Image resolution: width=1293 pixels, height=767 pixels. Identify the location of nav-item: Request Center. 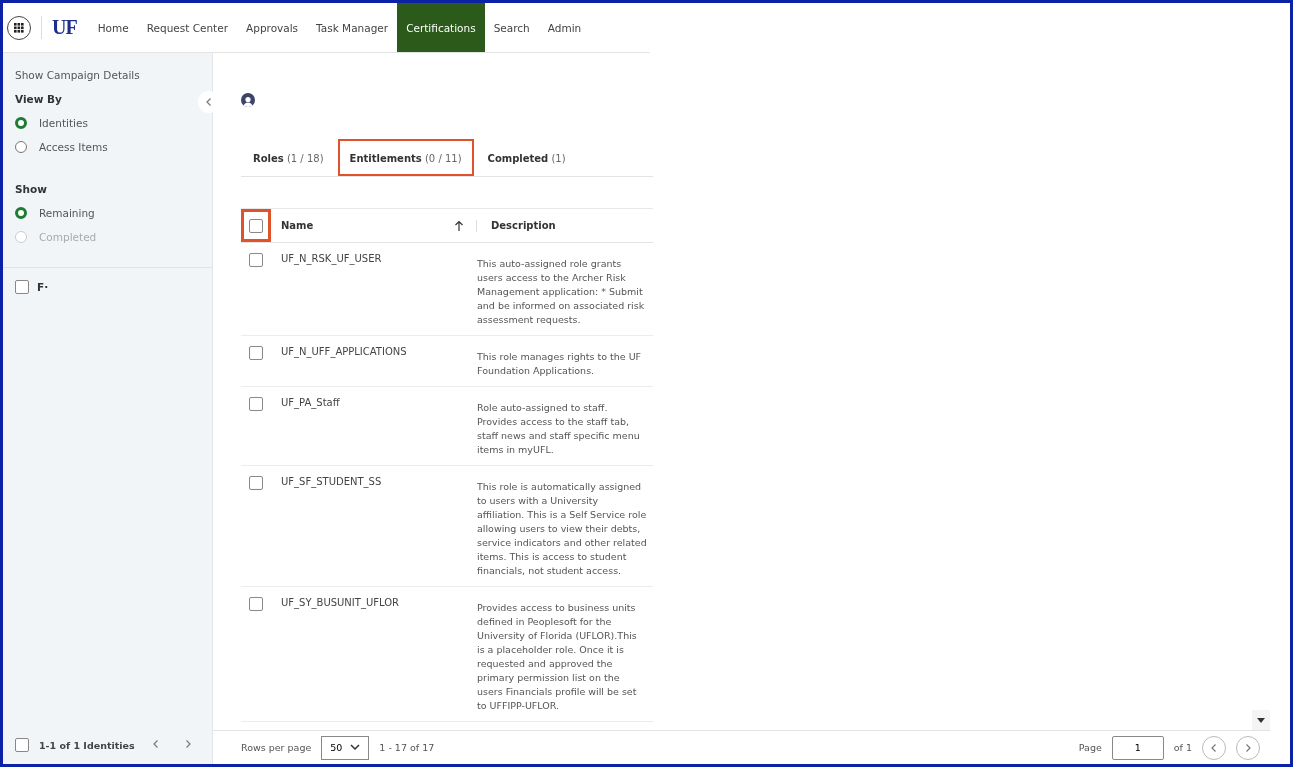
(187, 27).